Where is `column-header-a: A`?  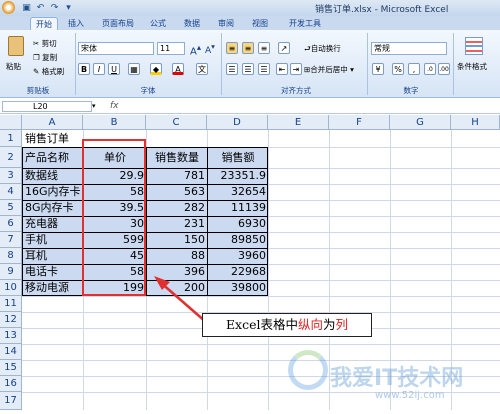 column-header-a: A is located at coordinates (52, 122).